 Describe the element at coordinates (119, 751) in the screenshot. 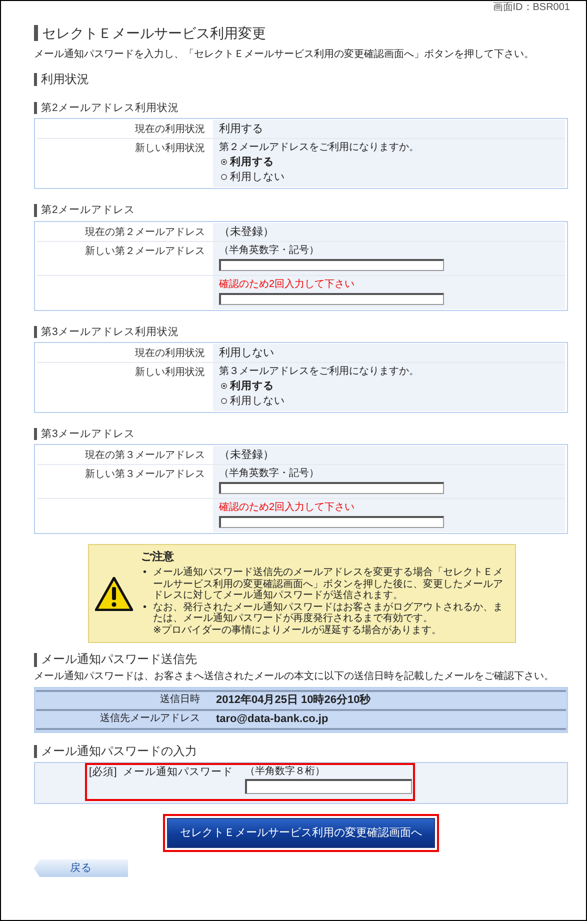

I see `section-heading: メール通知パスワードの入力` at that location.